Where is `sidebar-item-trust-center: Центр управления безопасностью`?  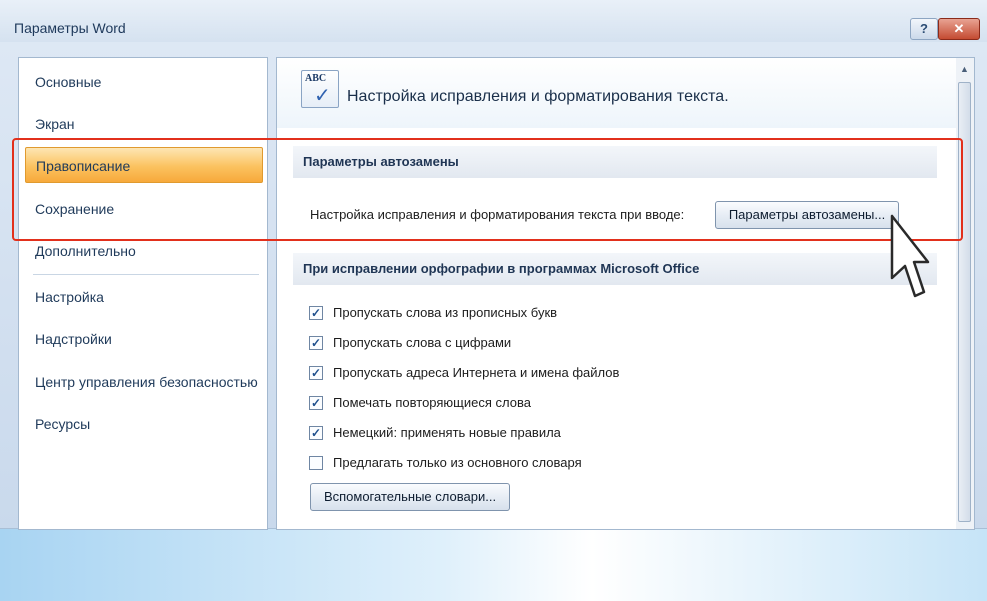 sidebar-item-trust-center: Центр управления безопасностью is located at coordinates (144, 382).